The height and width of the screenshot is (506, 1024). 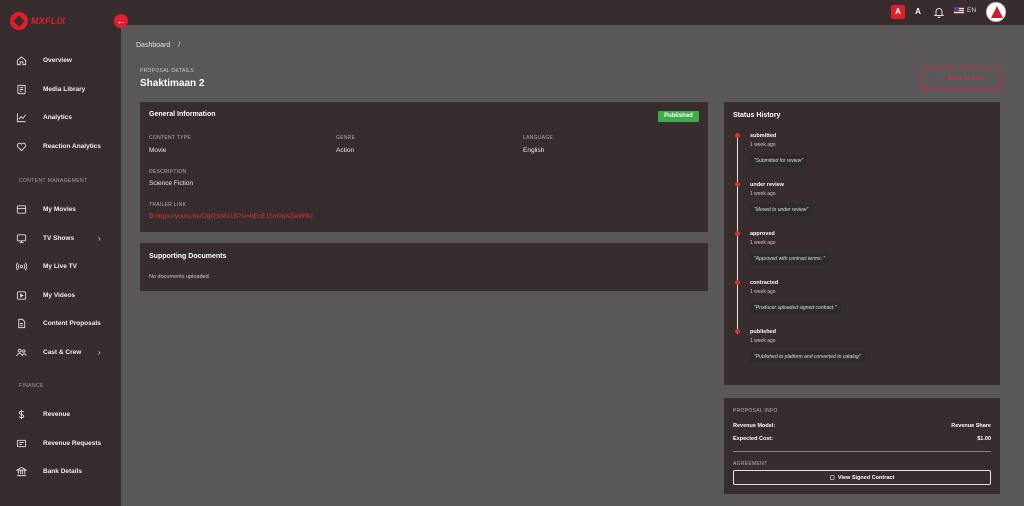 What do you see at coordinates (72, 146) in the screenshot?
I see `sidebar-item-label: Reaction Analytics` at bounding box center [72, 146].